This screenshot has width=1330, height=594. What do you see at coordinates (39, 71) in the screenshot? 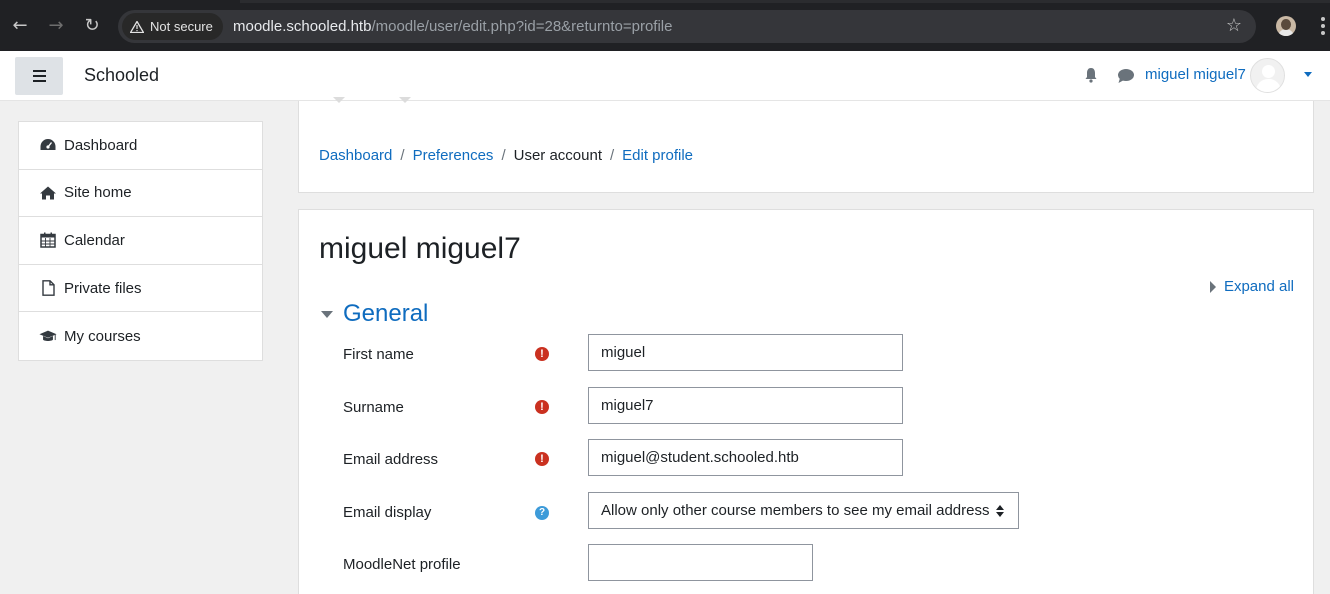
I see `hamburger-icon` at bounding box center [39, 71].